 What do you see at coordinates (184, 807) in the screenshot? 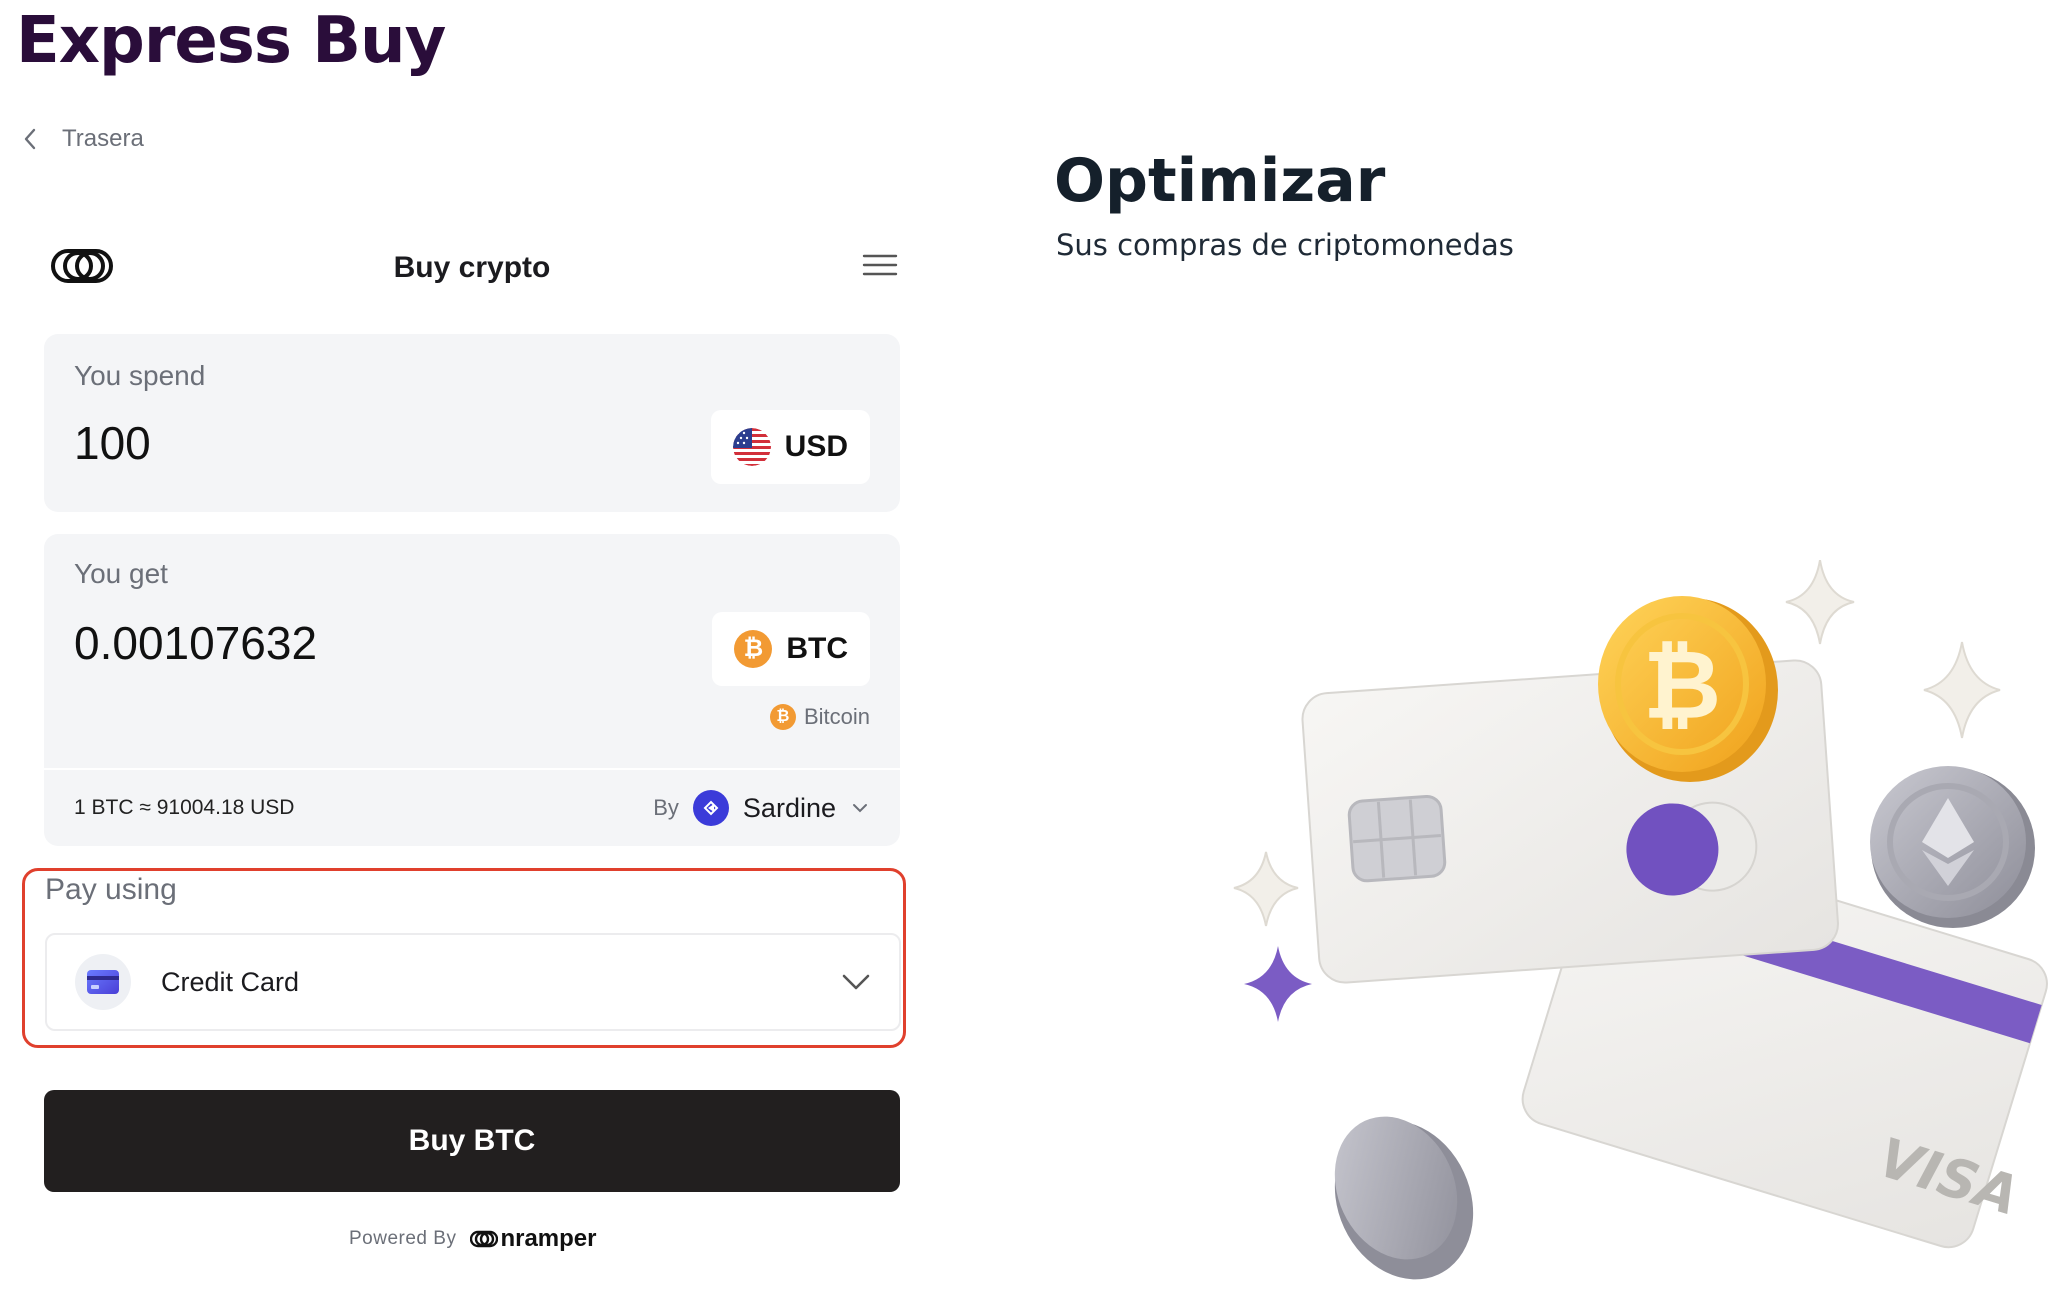
I see `exchange-rate: 1 BTC ≈ 91004.18 USD` at bounding box center [184, 807].